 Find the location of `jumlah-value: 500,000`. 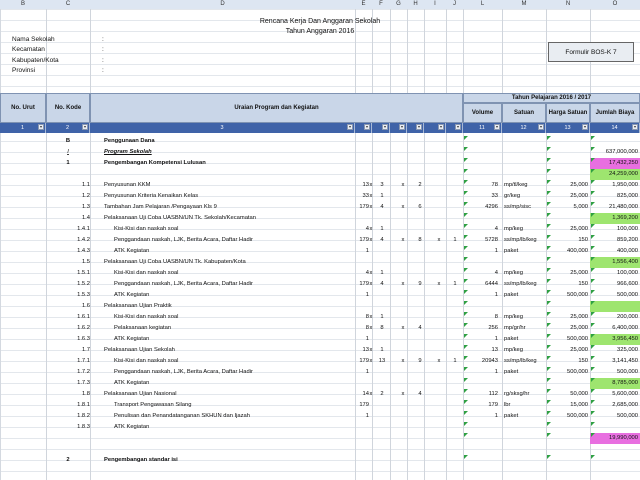

jumlah-value: 500,000 is located at coordinates (627, 416).